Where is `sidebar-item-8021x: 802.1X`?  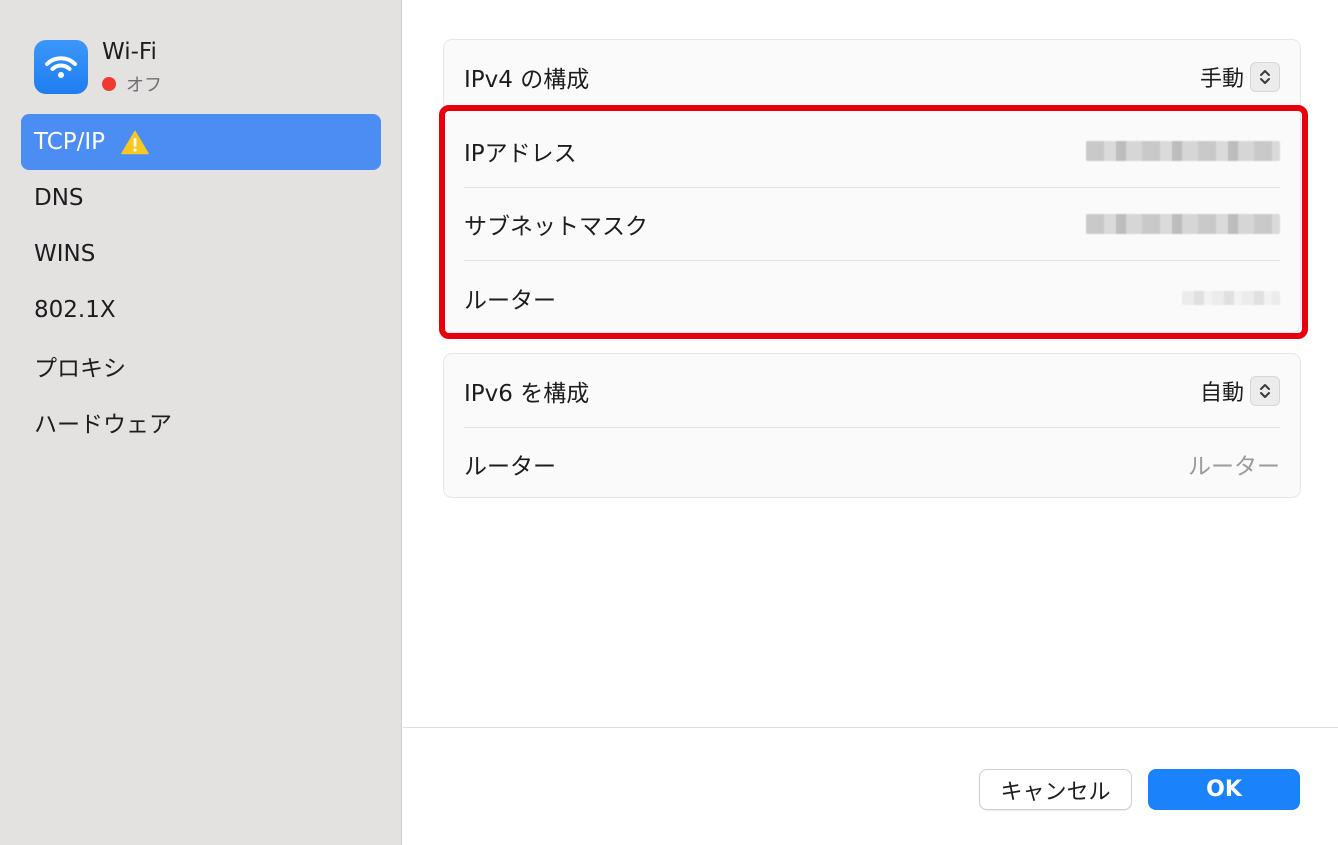
sidebar-item-8021x: 802.1X is located at coordinates (201, 310).